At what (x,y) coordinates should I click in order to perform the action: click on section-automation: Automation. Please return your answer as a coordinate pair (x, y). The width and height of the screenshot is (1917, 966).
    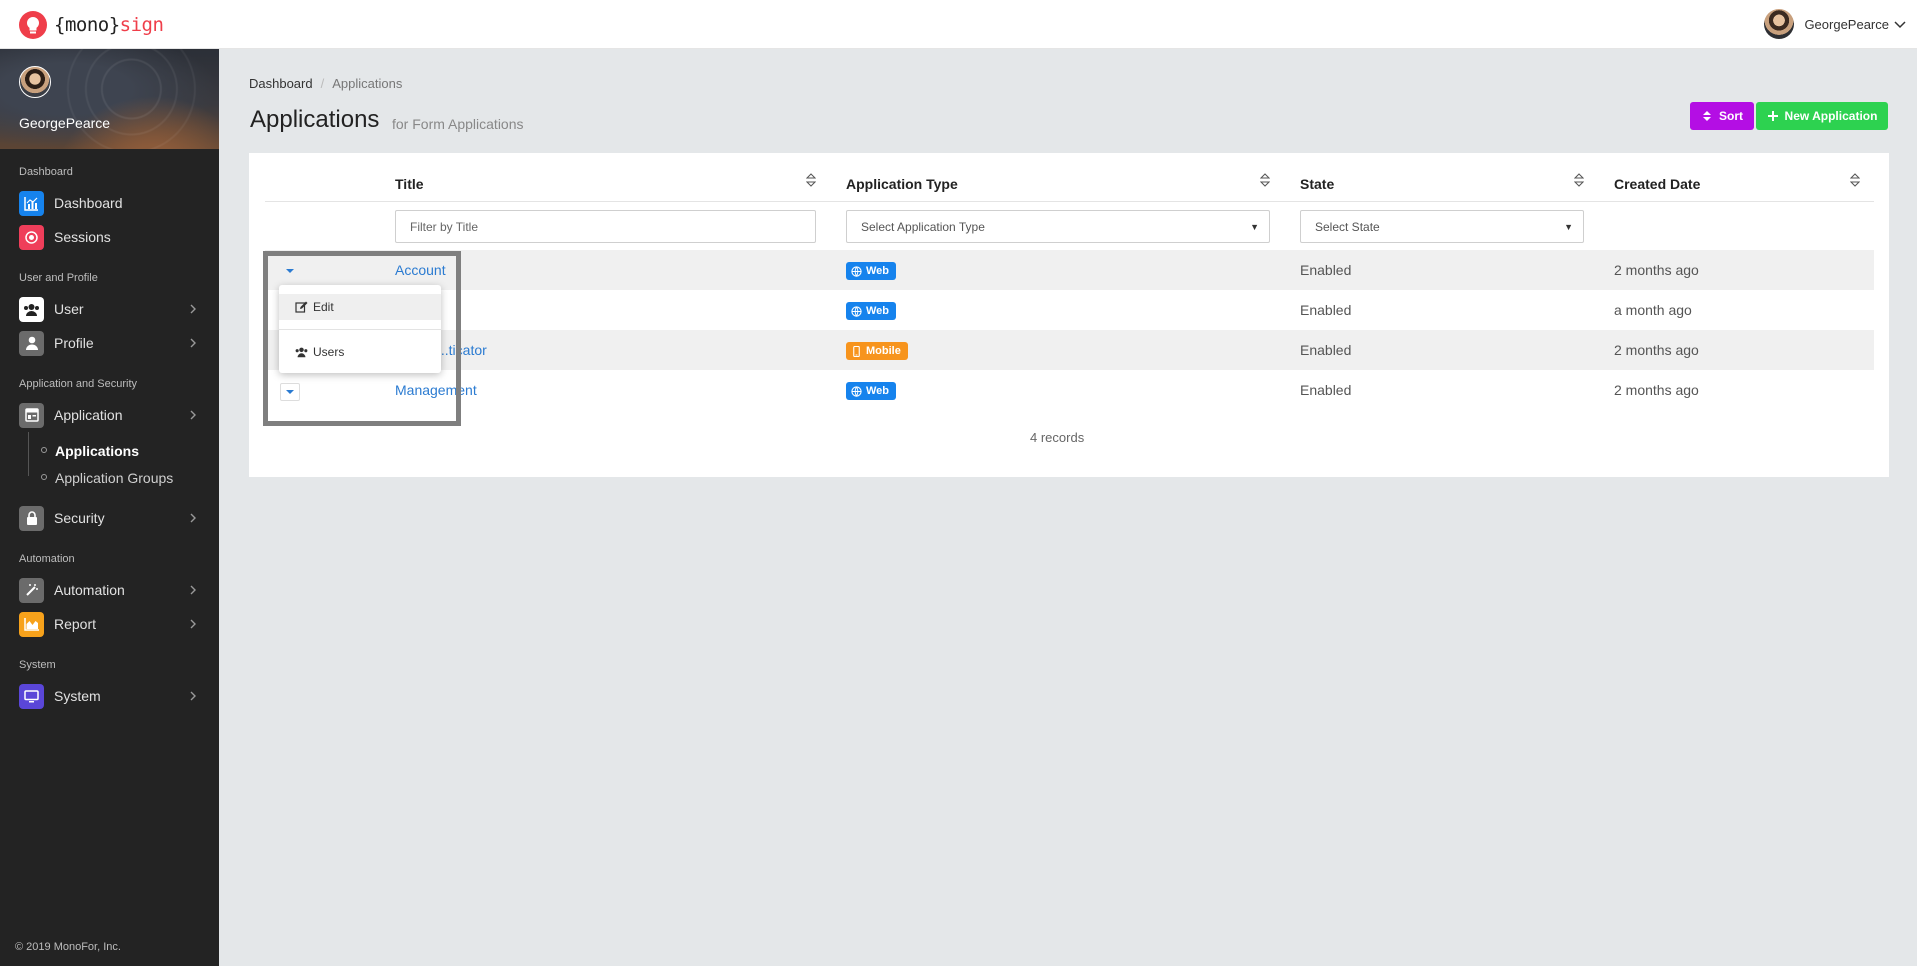
    Looking at the image, I should click on (47, 559).